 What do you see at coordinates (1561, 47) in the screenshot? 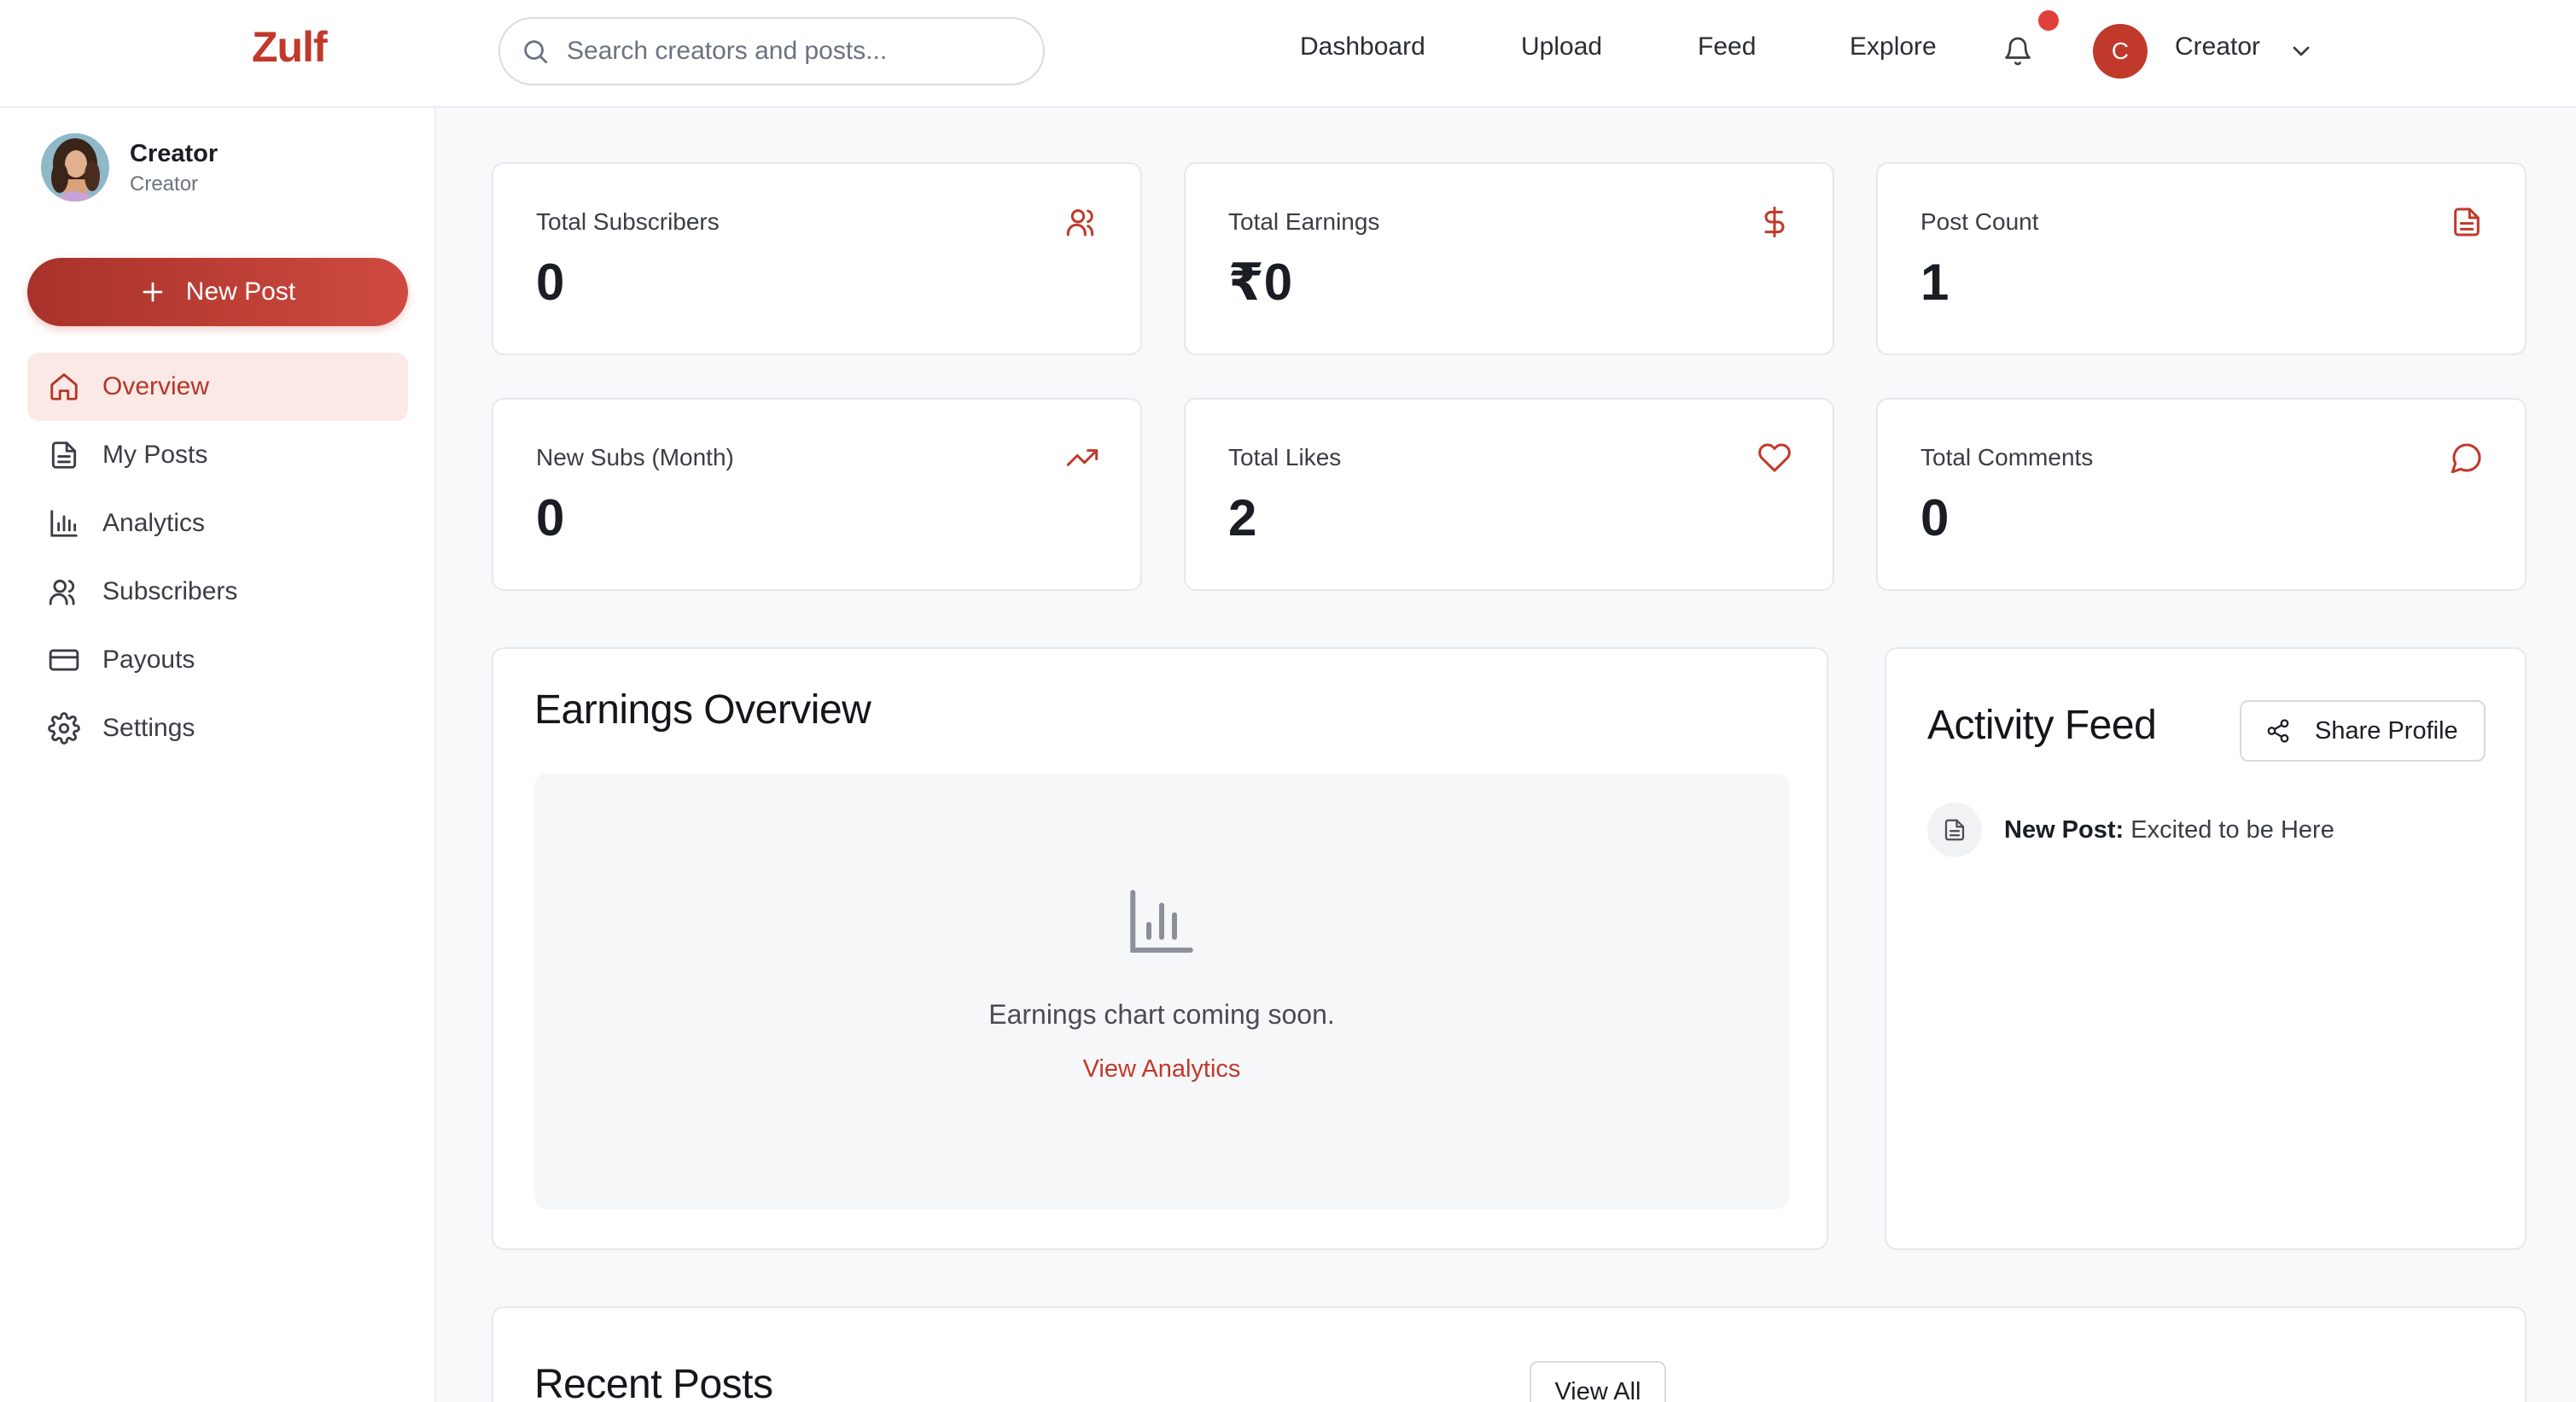
I see `nav-upload: Upload` at bounding box center [1561, 47].